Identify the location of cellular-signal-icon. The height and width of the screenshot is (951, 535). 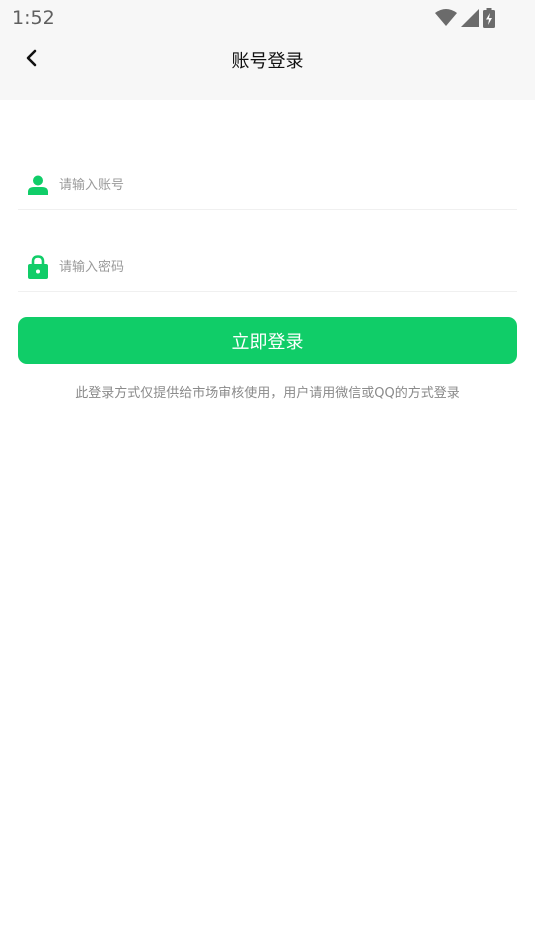
(470, 18).